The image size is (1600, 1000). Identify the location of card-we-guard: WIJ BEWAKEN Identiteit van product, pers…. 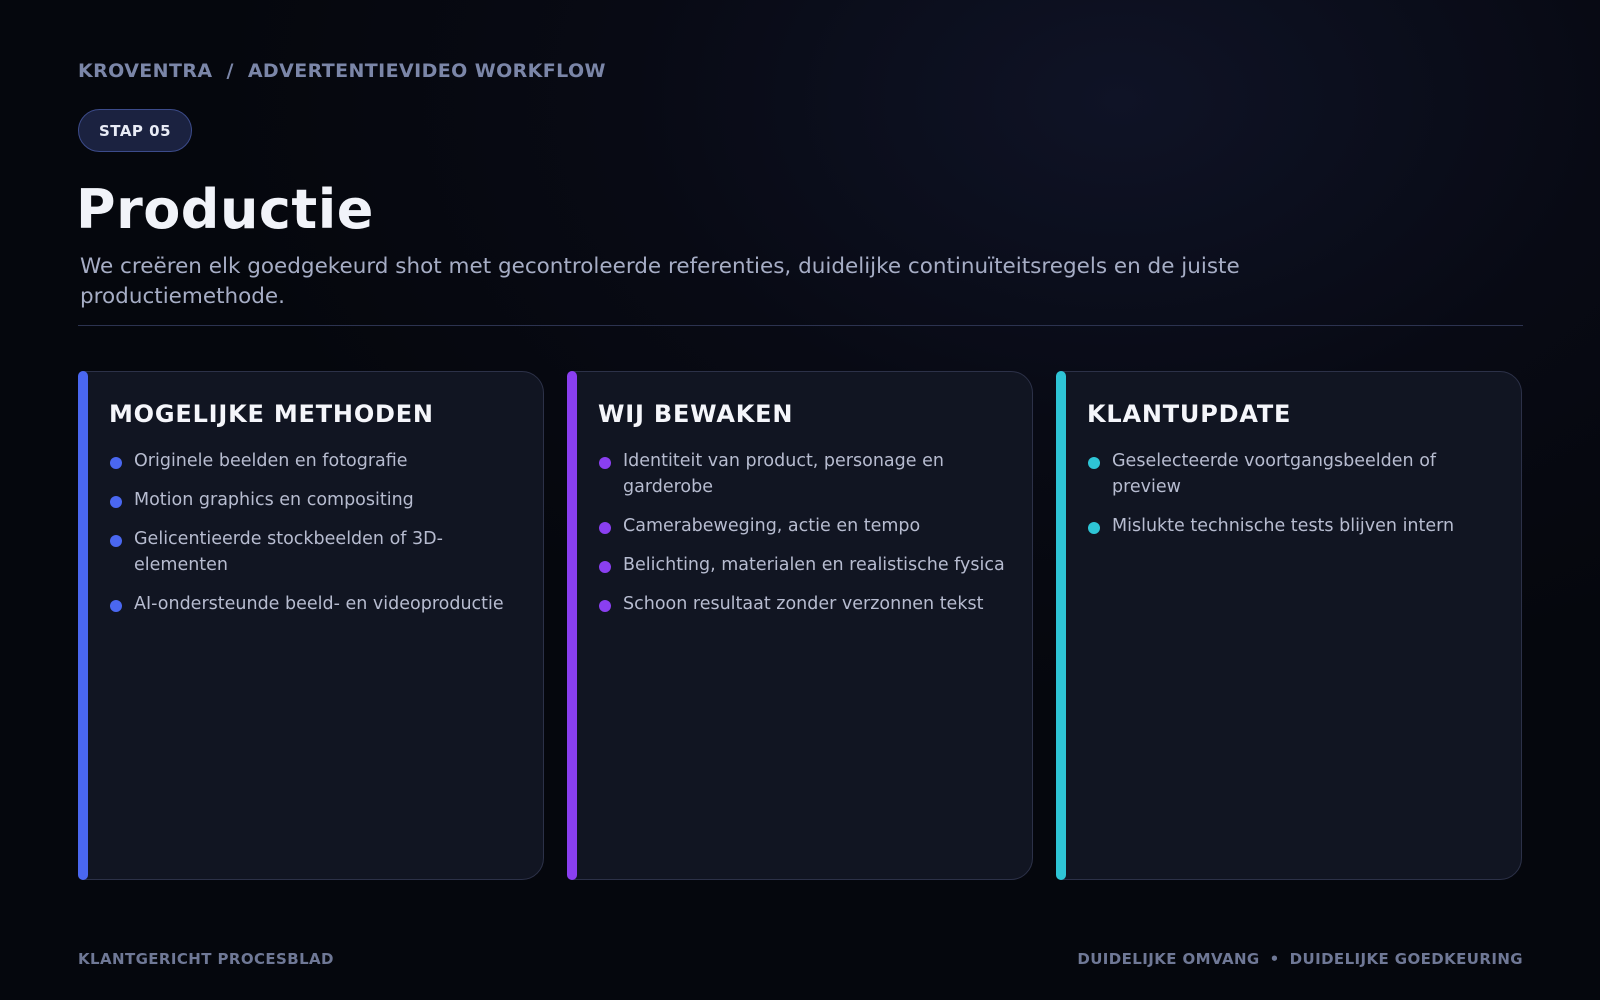
(800, 625).